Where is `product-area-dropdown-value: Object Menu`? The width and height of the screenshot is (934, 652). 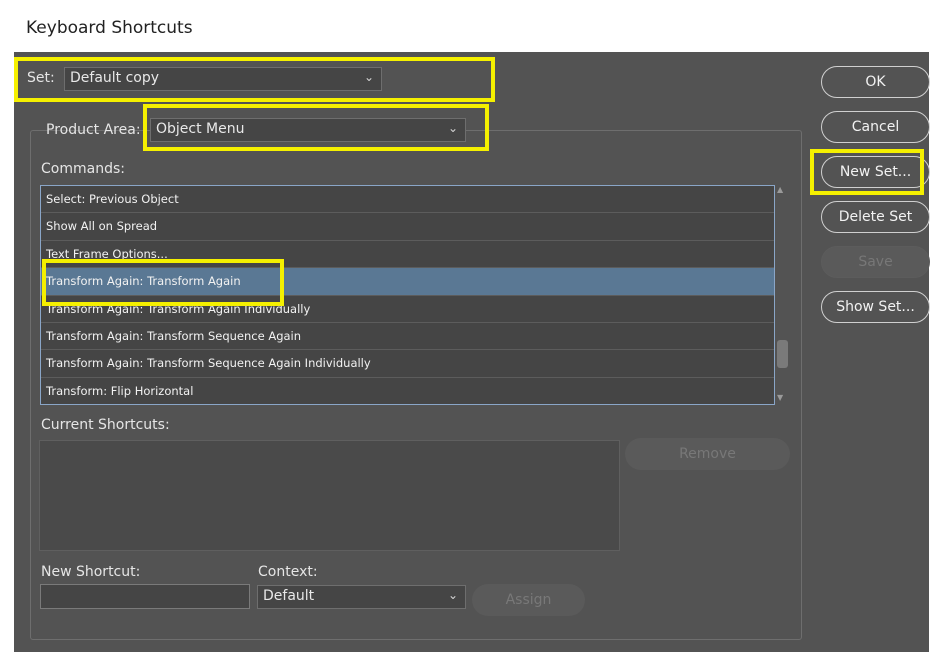
product-area-dropdown-value: Object Menu is located at coordinates (200, 129).